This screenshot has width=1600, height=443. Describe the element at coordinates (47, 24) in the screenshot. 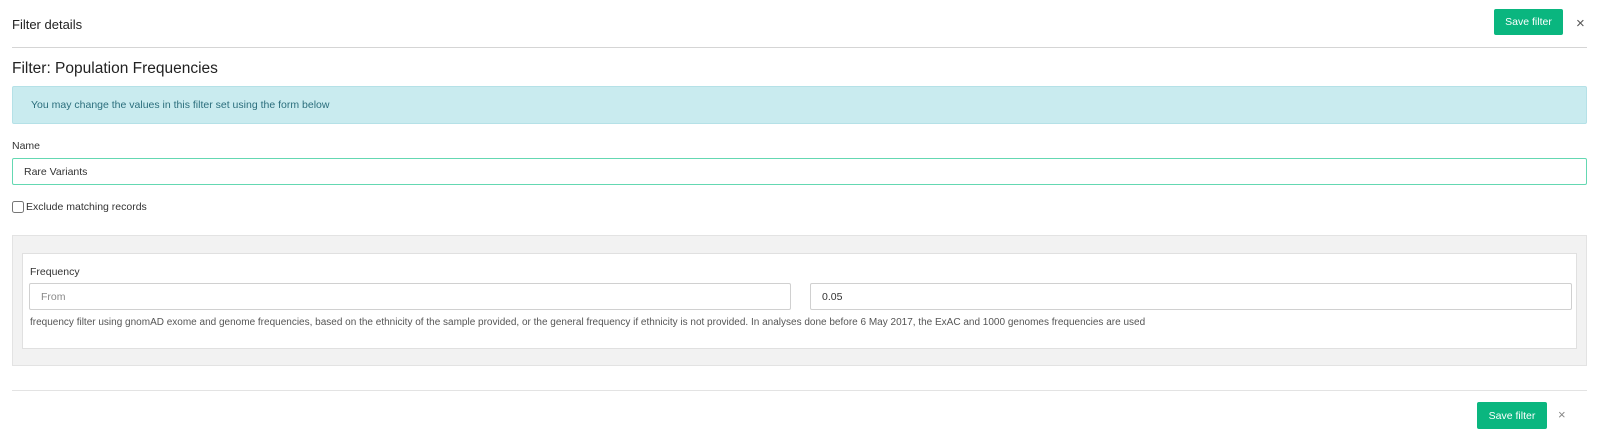

I see `modal-title: Filter details` at that location.